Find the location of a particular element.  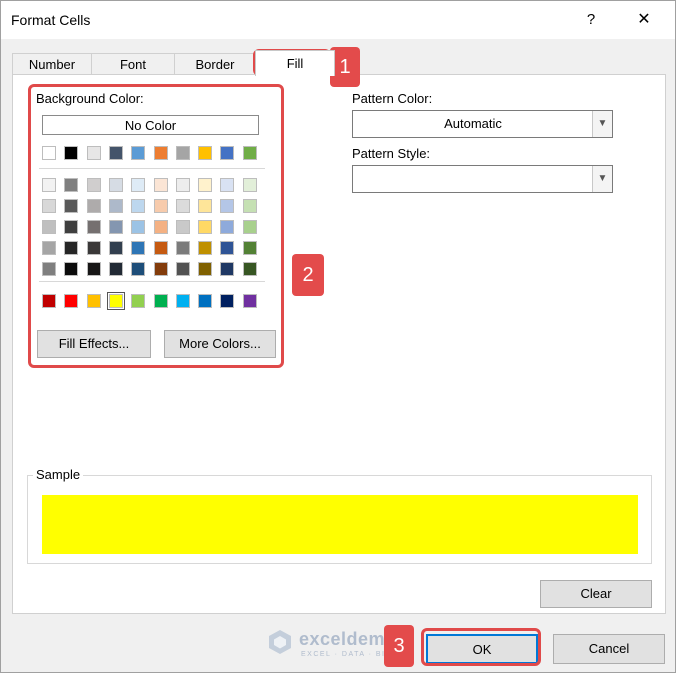

help-button: ? is located at coordinates (591, 20).